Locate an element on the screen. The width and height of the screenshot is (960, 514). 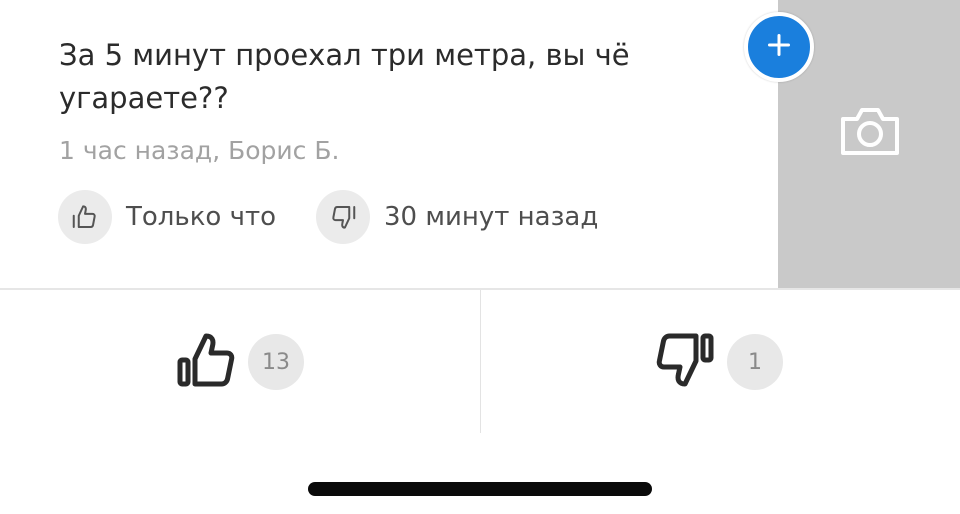
home-indicator is located at coordinates (480, 489).